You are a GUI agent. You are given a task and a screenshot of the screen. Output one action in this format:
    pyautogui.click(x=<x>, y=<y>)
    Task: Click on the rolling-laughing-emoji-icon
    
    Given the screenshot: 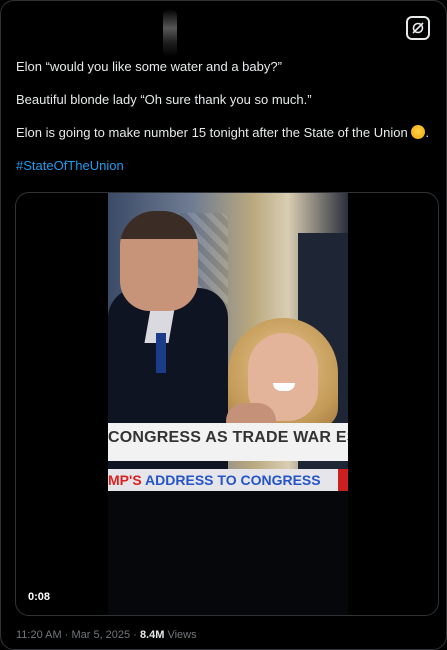 What is the action you would take?
    pyautogui.click(x=418, y=132)
    